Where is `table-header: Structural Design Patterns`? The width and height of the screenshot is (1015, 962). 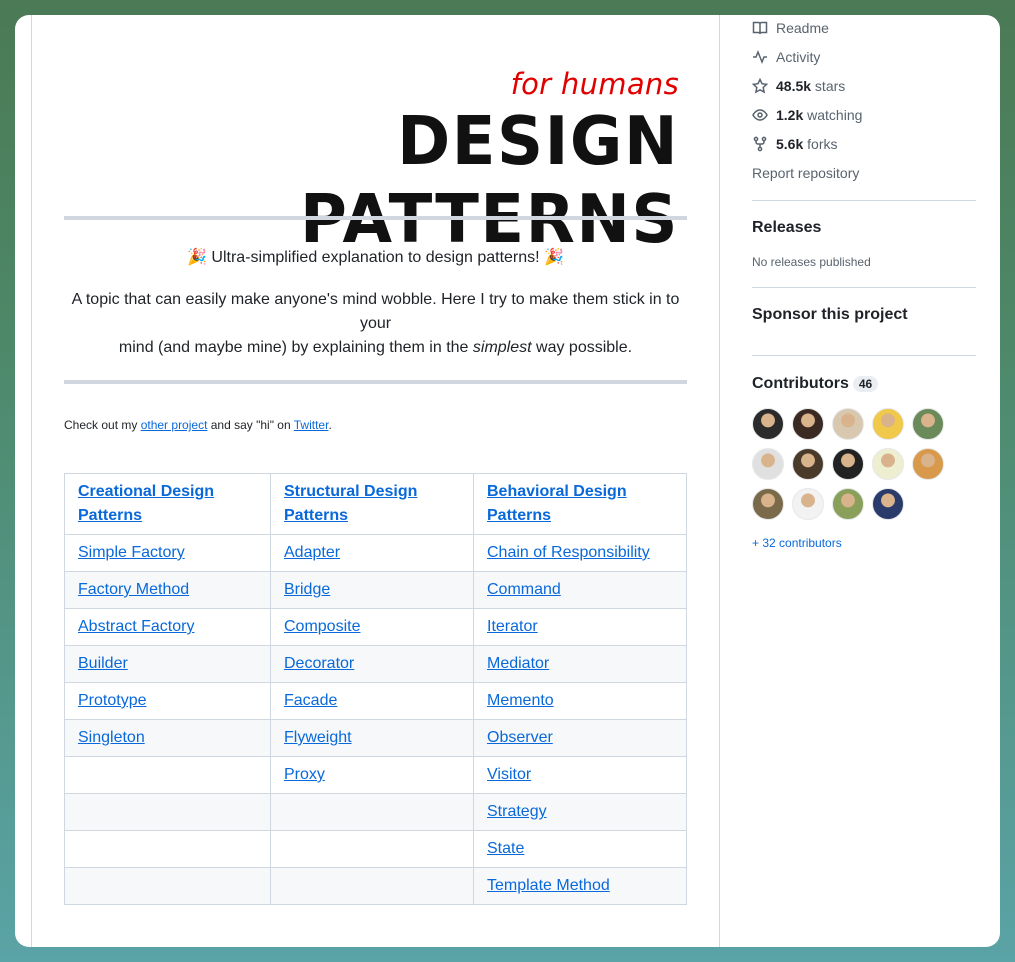
table-header: Structural Design Patterns is located at coordinates (372, 504).